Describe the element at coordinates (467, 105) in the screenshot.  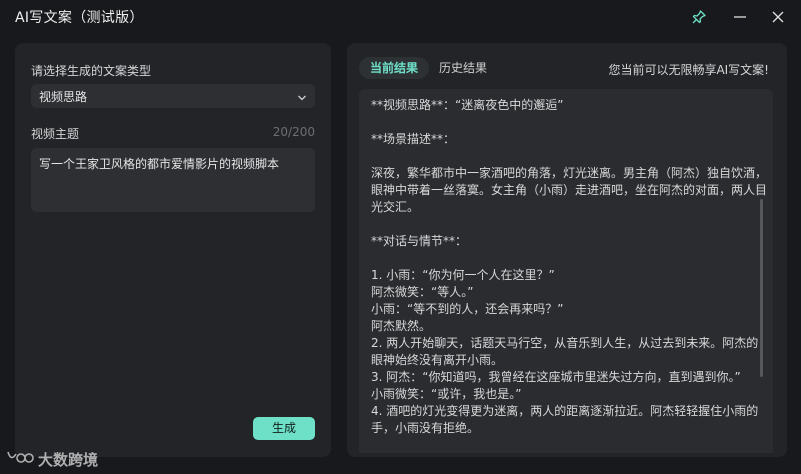
I see `result-line: **视频思路**：“迷离夜色中的邂逅”` at that location.